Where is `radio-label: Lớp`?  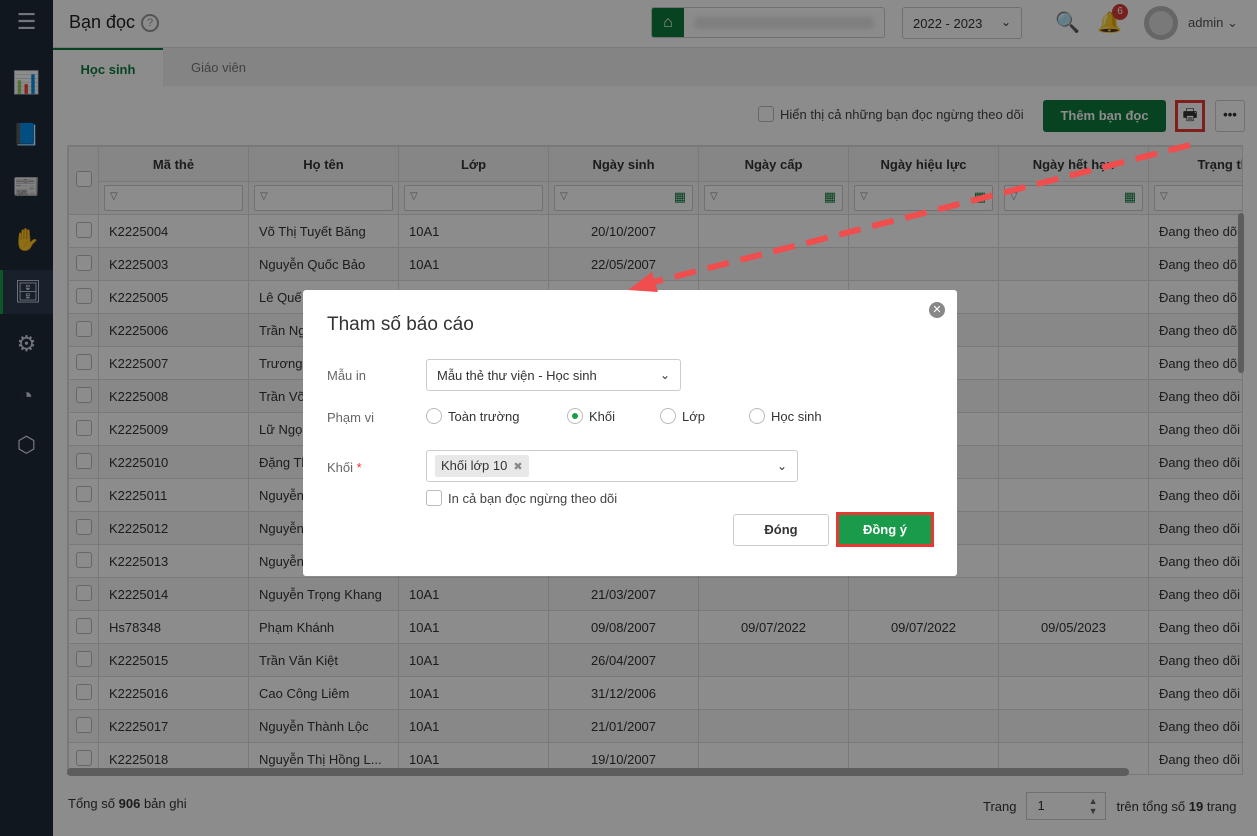
radio-label: Lớp is located at coordinates (693, 416).